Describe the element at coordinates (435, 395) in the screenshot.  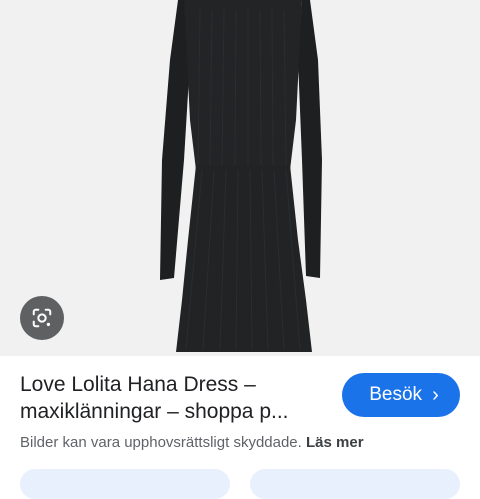
I see `chevron-right-icon: ›` at that location.